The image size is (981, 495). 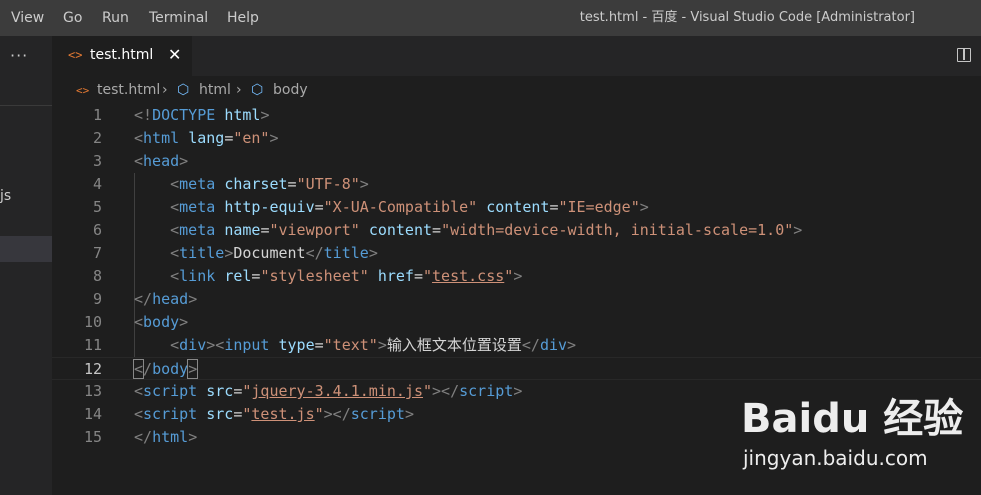 What do you see at coordinates (247, 345) in the screenshot?
I see `code-token: input` at bounding box center [247, 345].